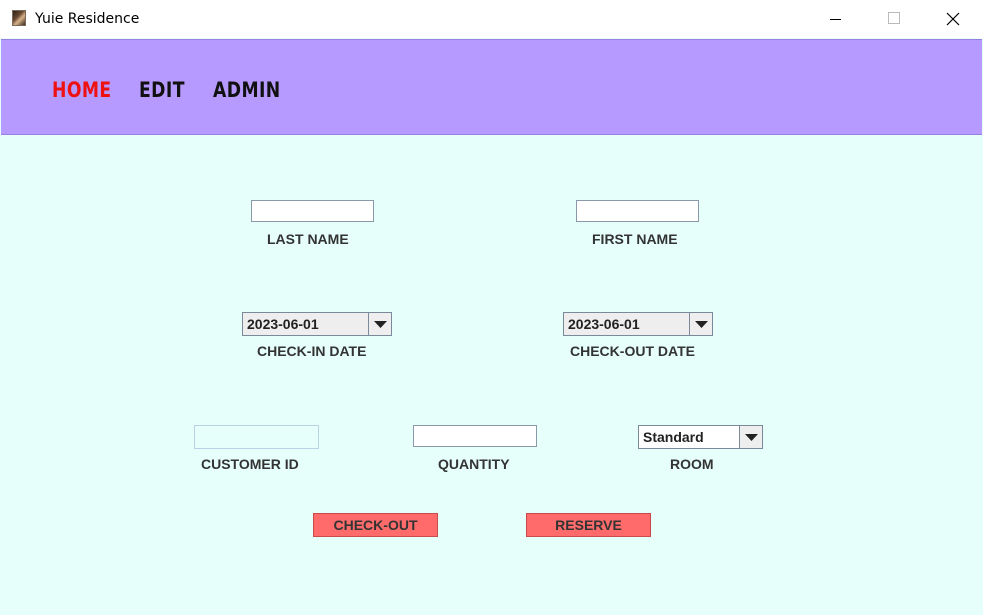 The width and height of the screenshot is (983, 615). I want to click on room-select: Standard, so click(700, 437).